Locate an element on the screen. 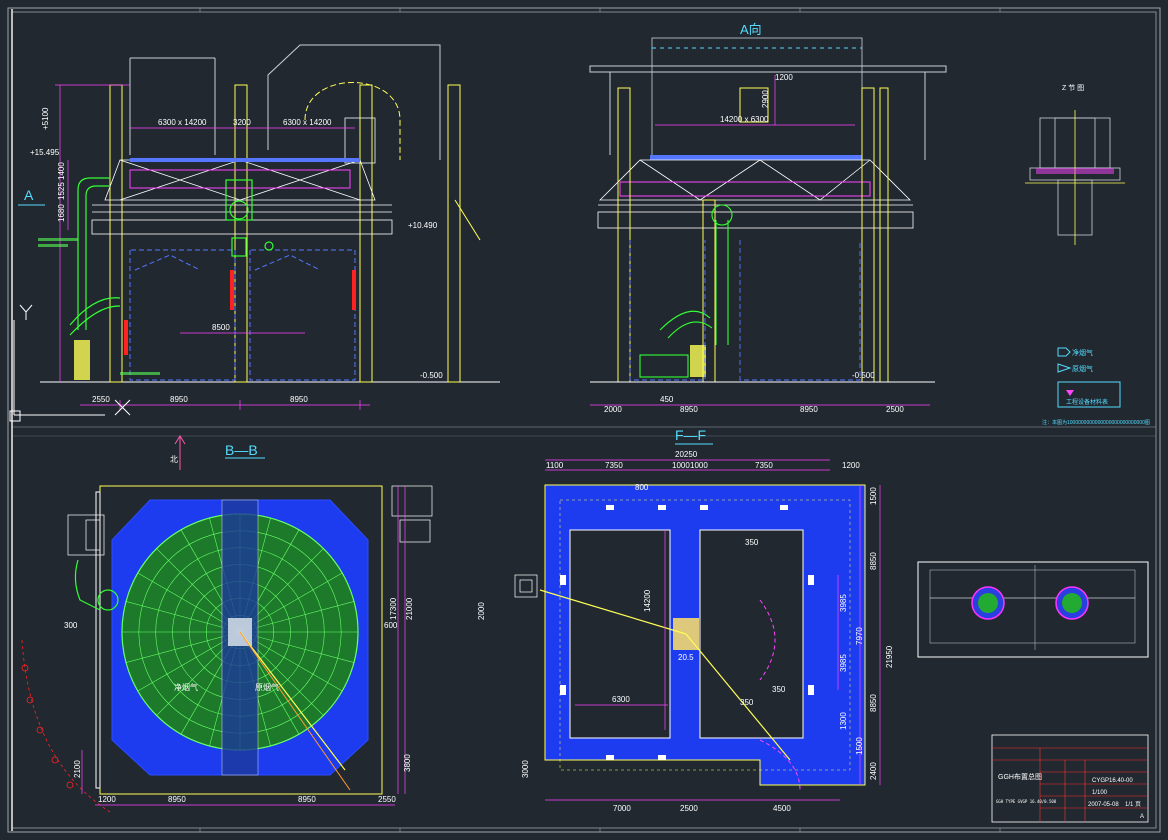 This screenshot has height=840, width=1168. ff-dim-r3: 3985 is located at coordinates (843, 603).